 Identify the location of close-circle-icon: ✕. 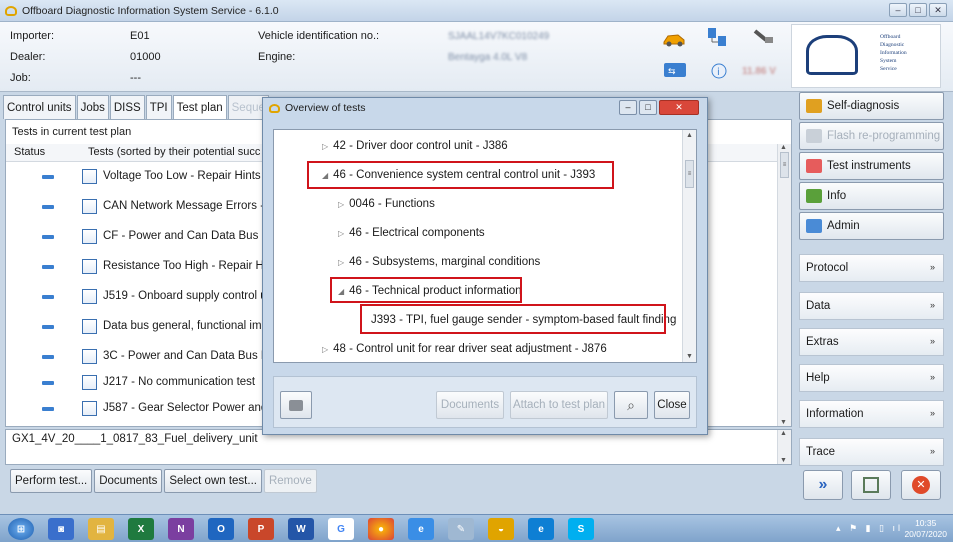
(921, 485).